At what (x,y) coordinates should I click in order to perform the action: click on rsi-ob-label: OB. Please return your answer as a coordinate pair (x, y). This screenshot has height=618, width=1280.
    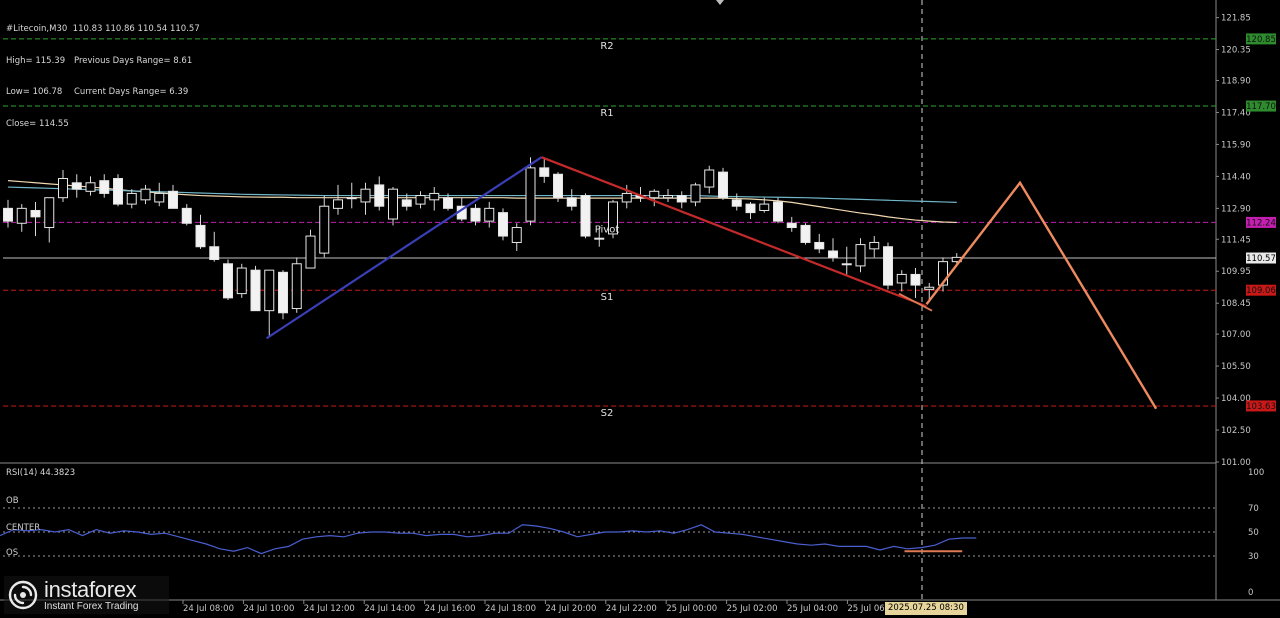
    Looking at the image, I should click on (12, 501).